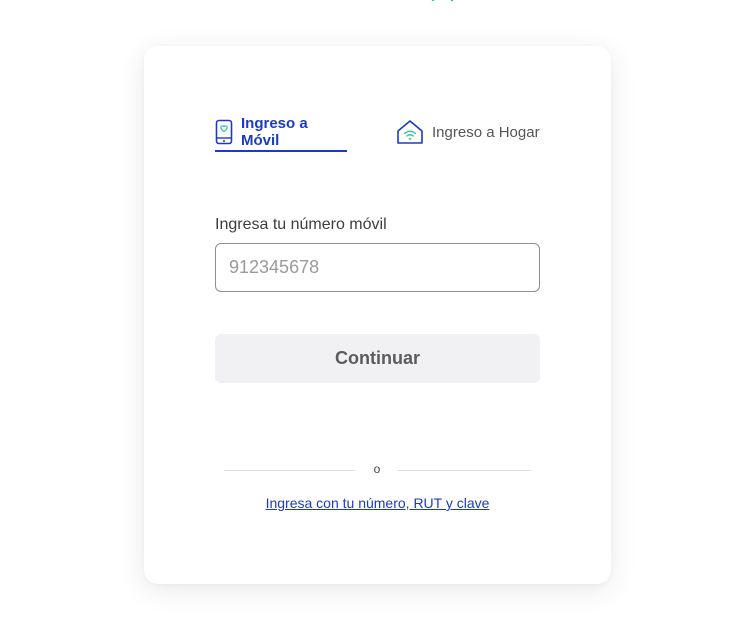  Describe the element at coordinates (442, 1) in the screenshot. I see `top-logo-fragment` at that location.